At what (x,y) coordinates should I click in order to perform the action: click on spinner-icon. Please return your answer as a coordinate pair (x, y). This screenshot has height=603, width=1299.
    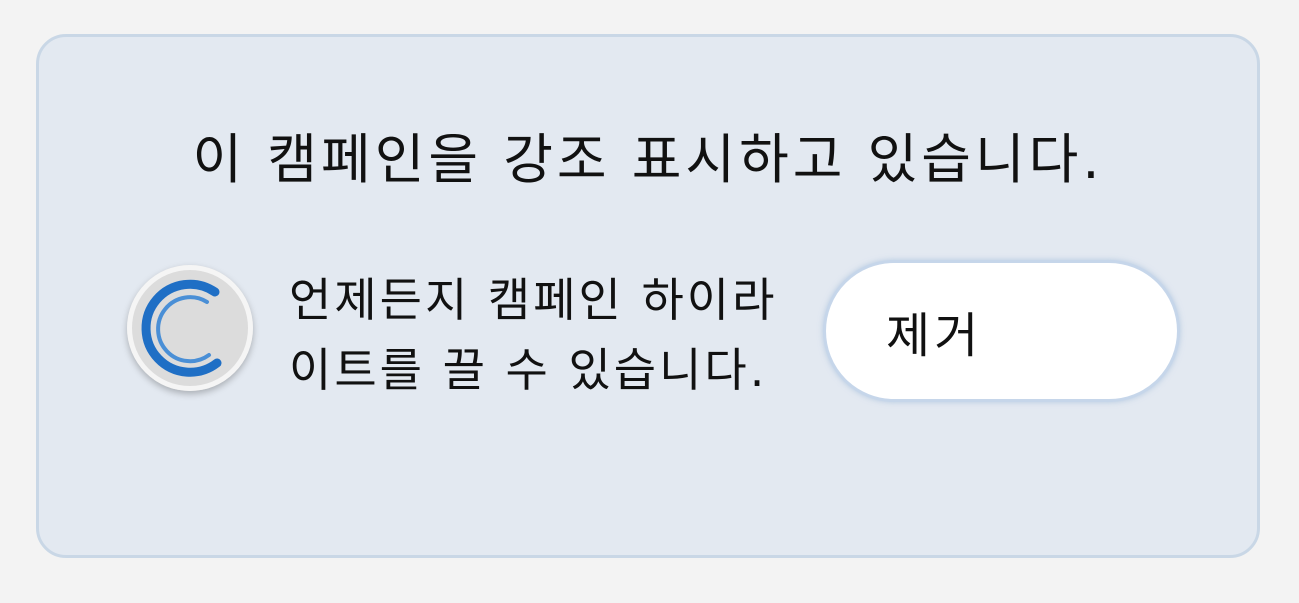
    Looking at the image, I should click on (190, 328).